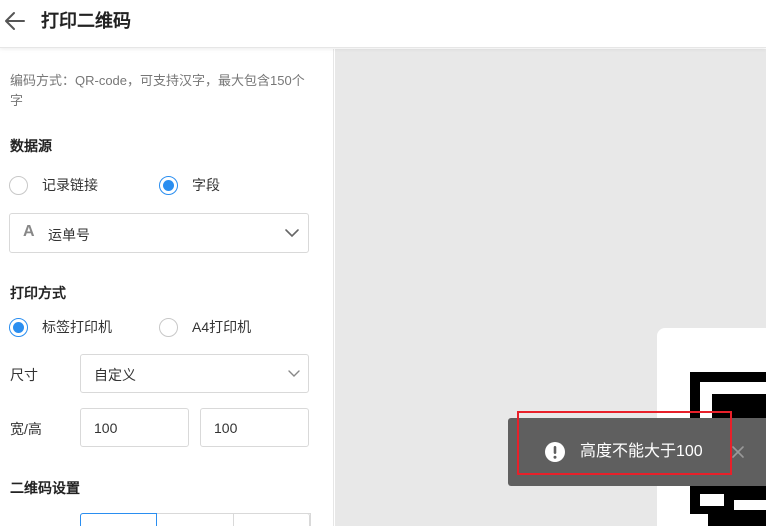  What do you see at coordinates (159, 233) in the screenshot?
I see `field-select: A 运单号` at bounding box center [159, 233].